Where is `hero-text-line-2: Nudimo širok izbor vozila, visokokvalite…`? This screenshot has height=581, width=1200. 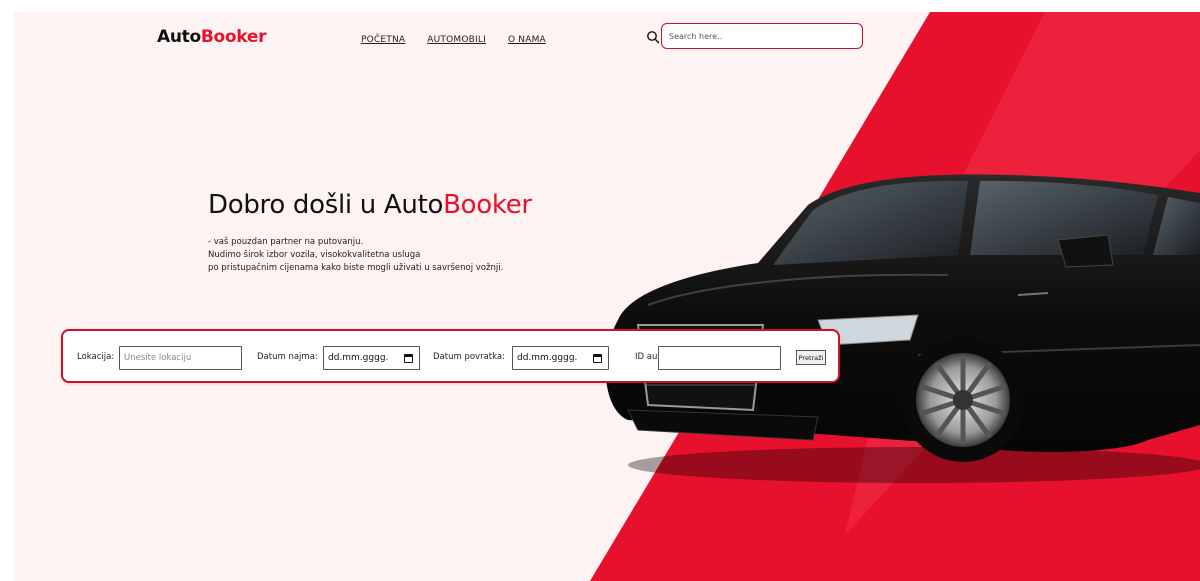 hero-text-line-2: Nudimo širok izbor vozila, visokokvalite… is located at coordinates (314, 255).